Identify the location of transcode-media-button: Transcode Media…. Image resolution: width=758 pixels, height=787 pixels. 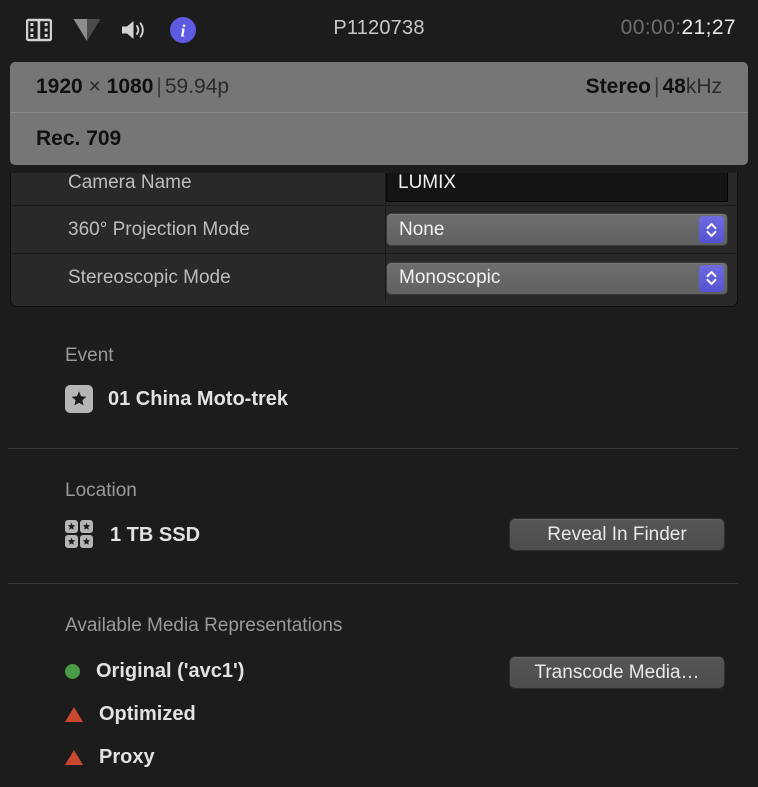
(617, 672).